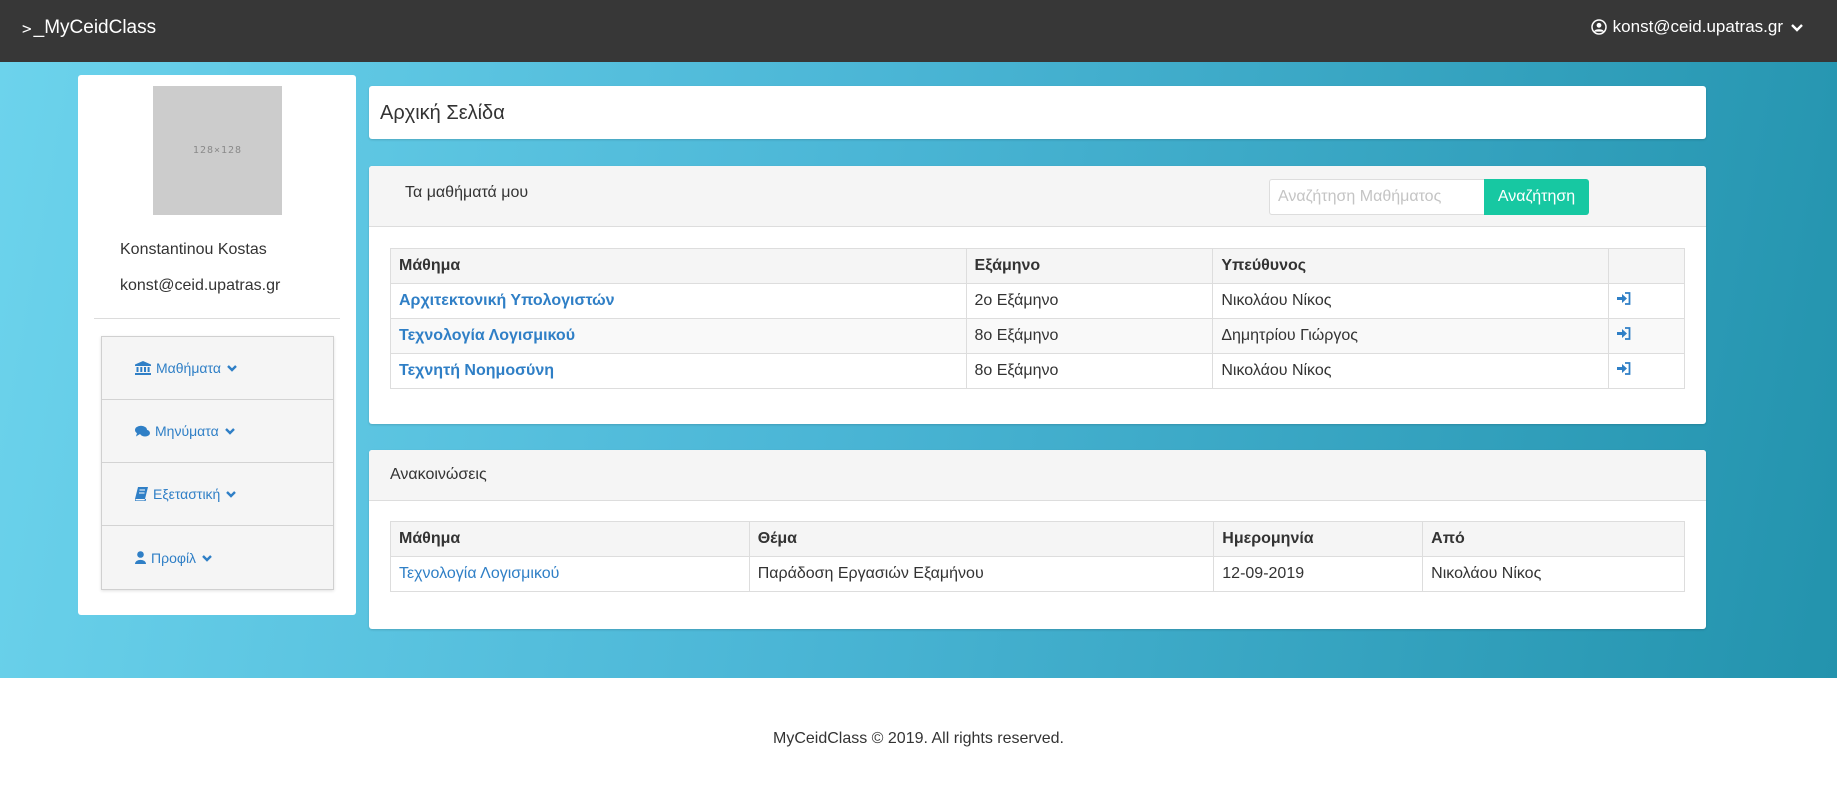 This screenshot has width=1837, height=793. Describe the element at coordinates (438, 474) in the screenshot. I see `announcements-title: Ανακοινώσεις` at that location.